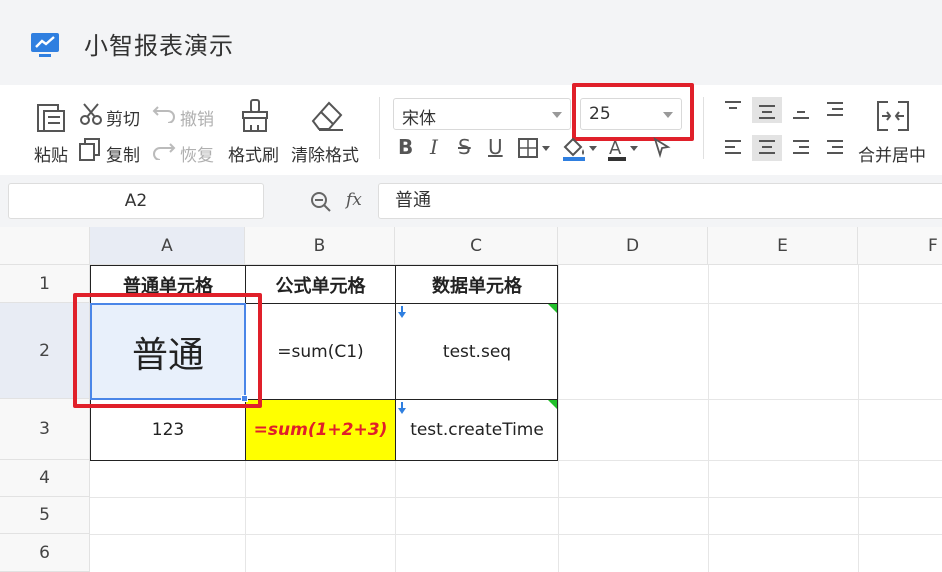  What do you see at coordinates (327, 116) in the screenshot?
I see `eraser-icon` at bounding box center [327, 116].